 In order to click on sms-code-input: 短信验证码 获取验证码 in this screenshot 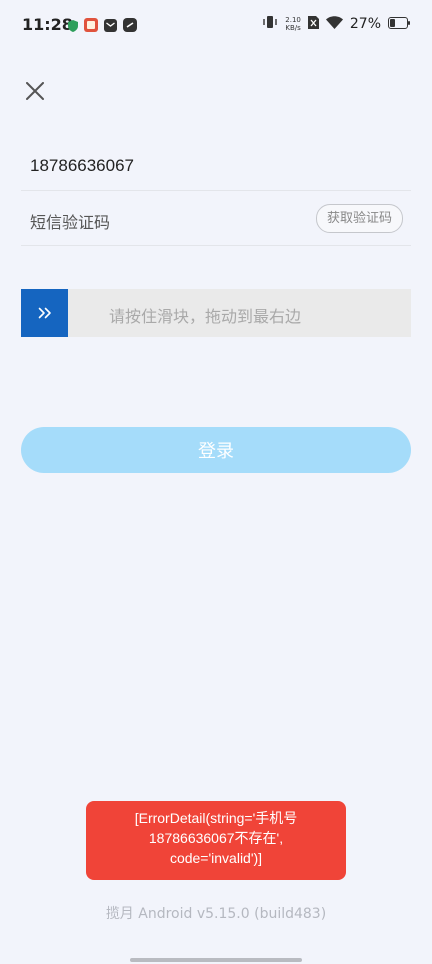, I will do `click(216, 218)`.